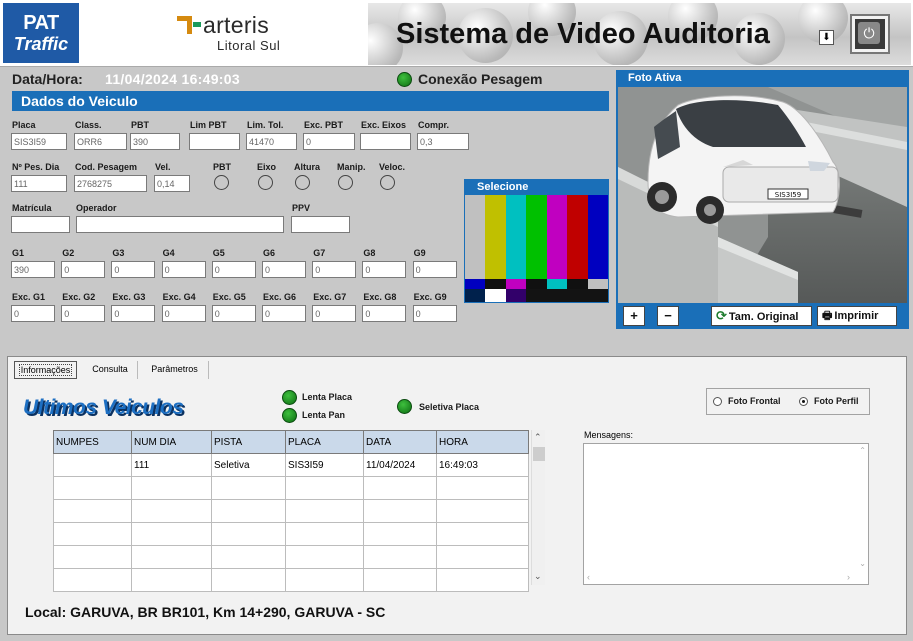  What do you see at coordinates (40, 224) in the screenshot?
I see `matricula-field` at bounding box center [40, 224].